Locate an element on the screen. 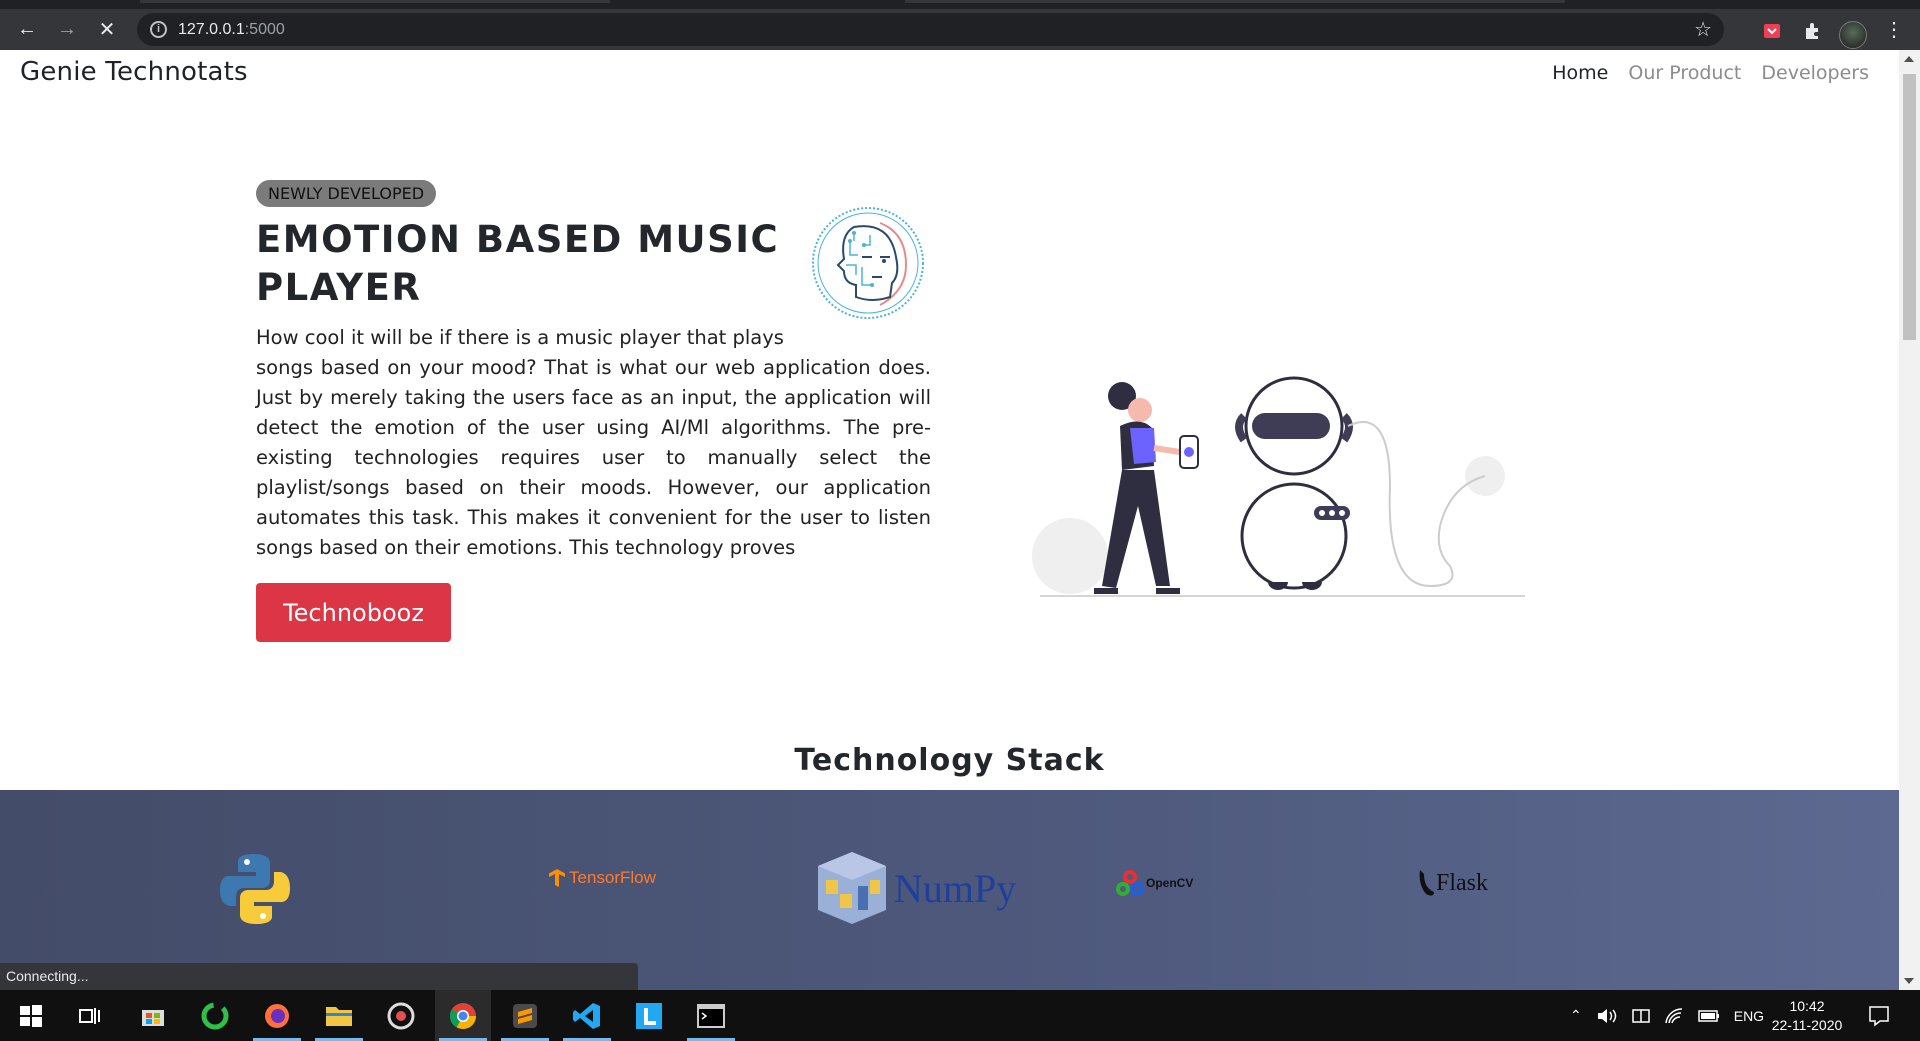  browser-toolbar: ← → ✕ i 127.0.0.1:5000 ☆ ⋮ is located at coordinates (960, 29).